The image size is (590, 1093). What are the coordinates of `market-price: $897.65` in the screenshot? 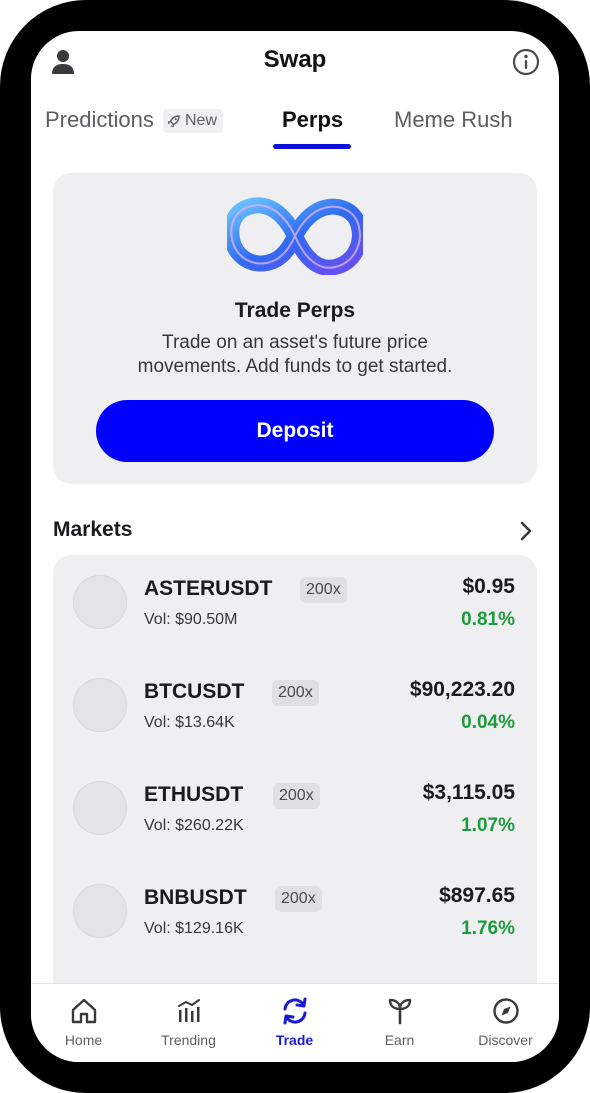 It's located at (477, 895).